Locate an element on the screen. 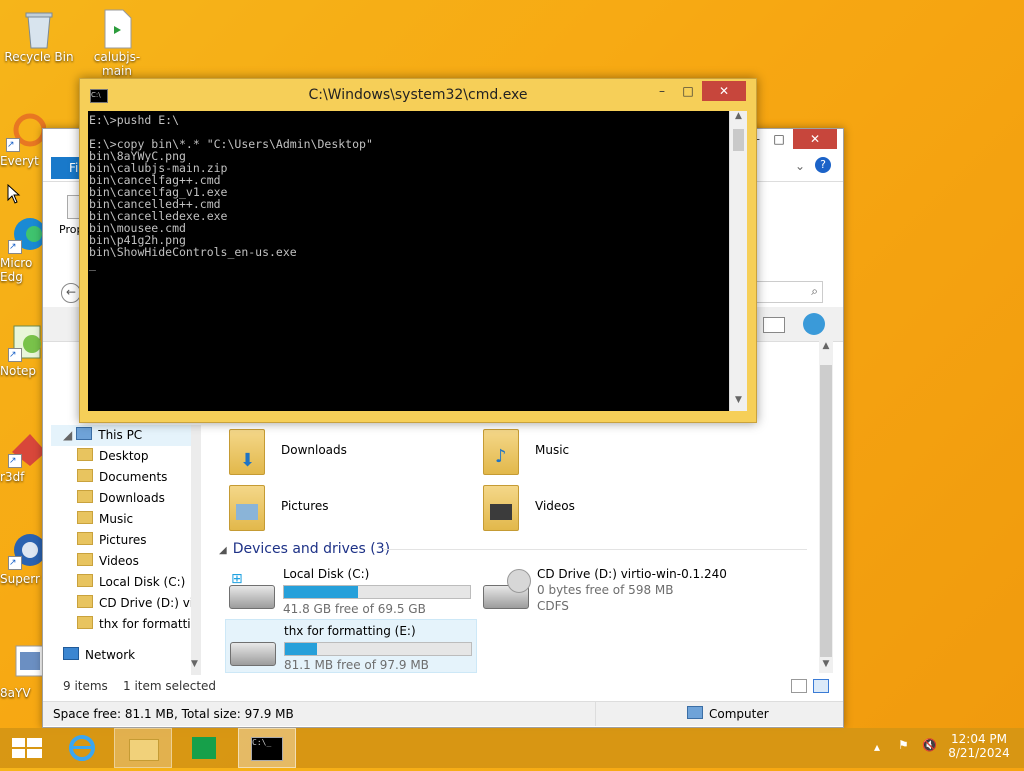 This screenshot has width=1024, height=771. status-selection: 1 item selected is located at coordinates (170, 686).